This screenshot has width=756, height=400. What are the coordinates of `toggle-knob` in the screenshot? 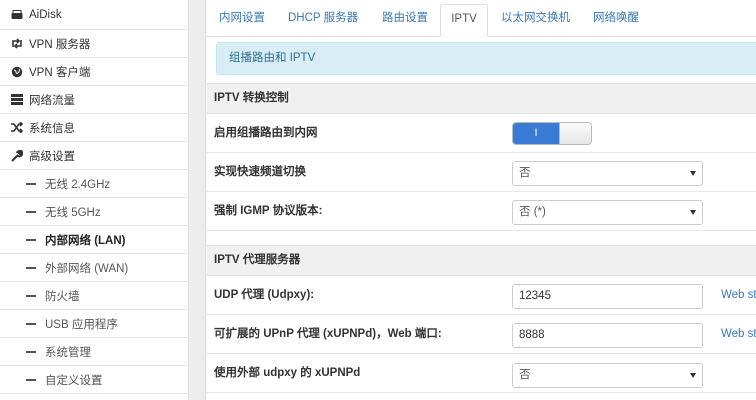 It's located at (575, 133).